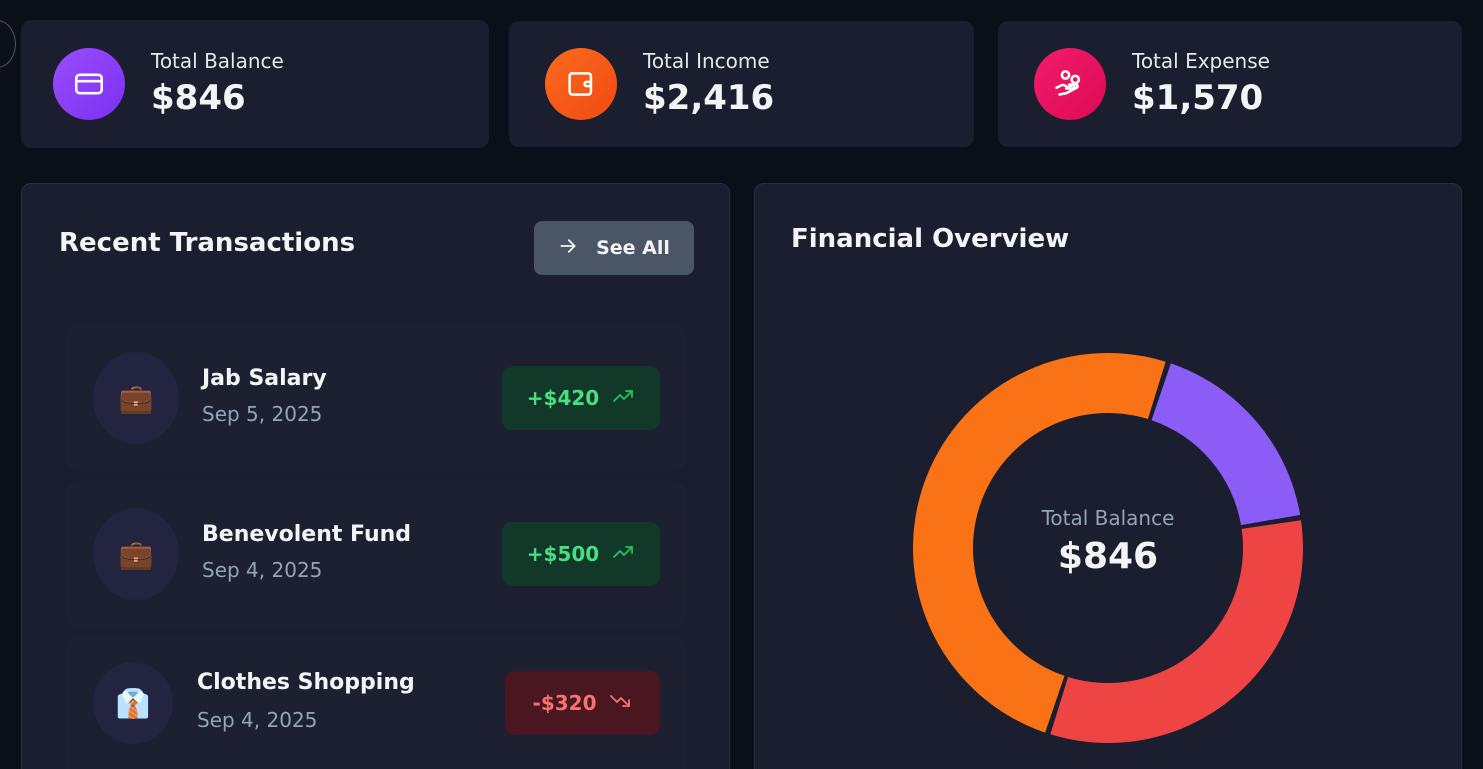 The height and width of the screenshot is (769, 1483). Describe the element at coordinates (133, 703) in the screenshot. I see `shirt-tie-icon: 👔` at that location.